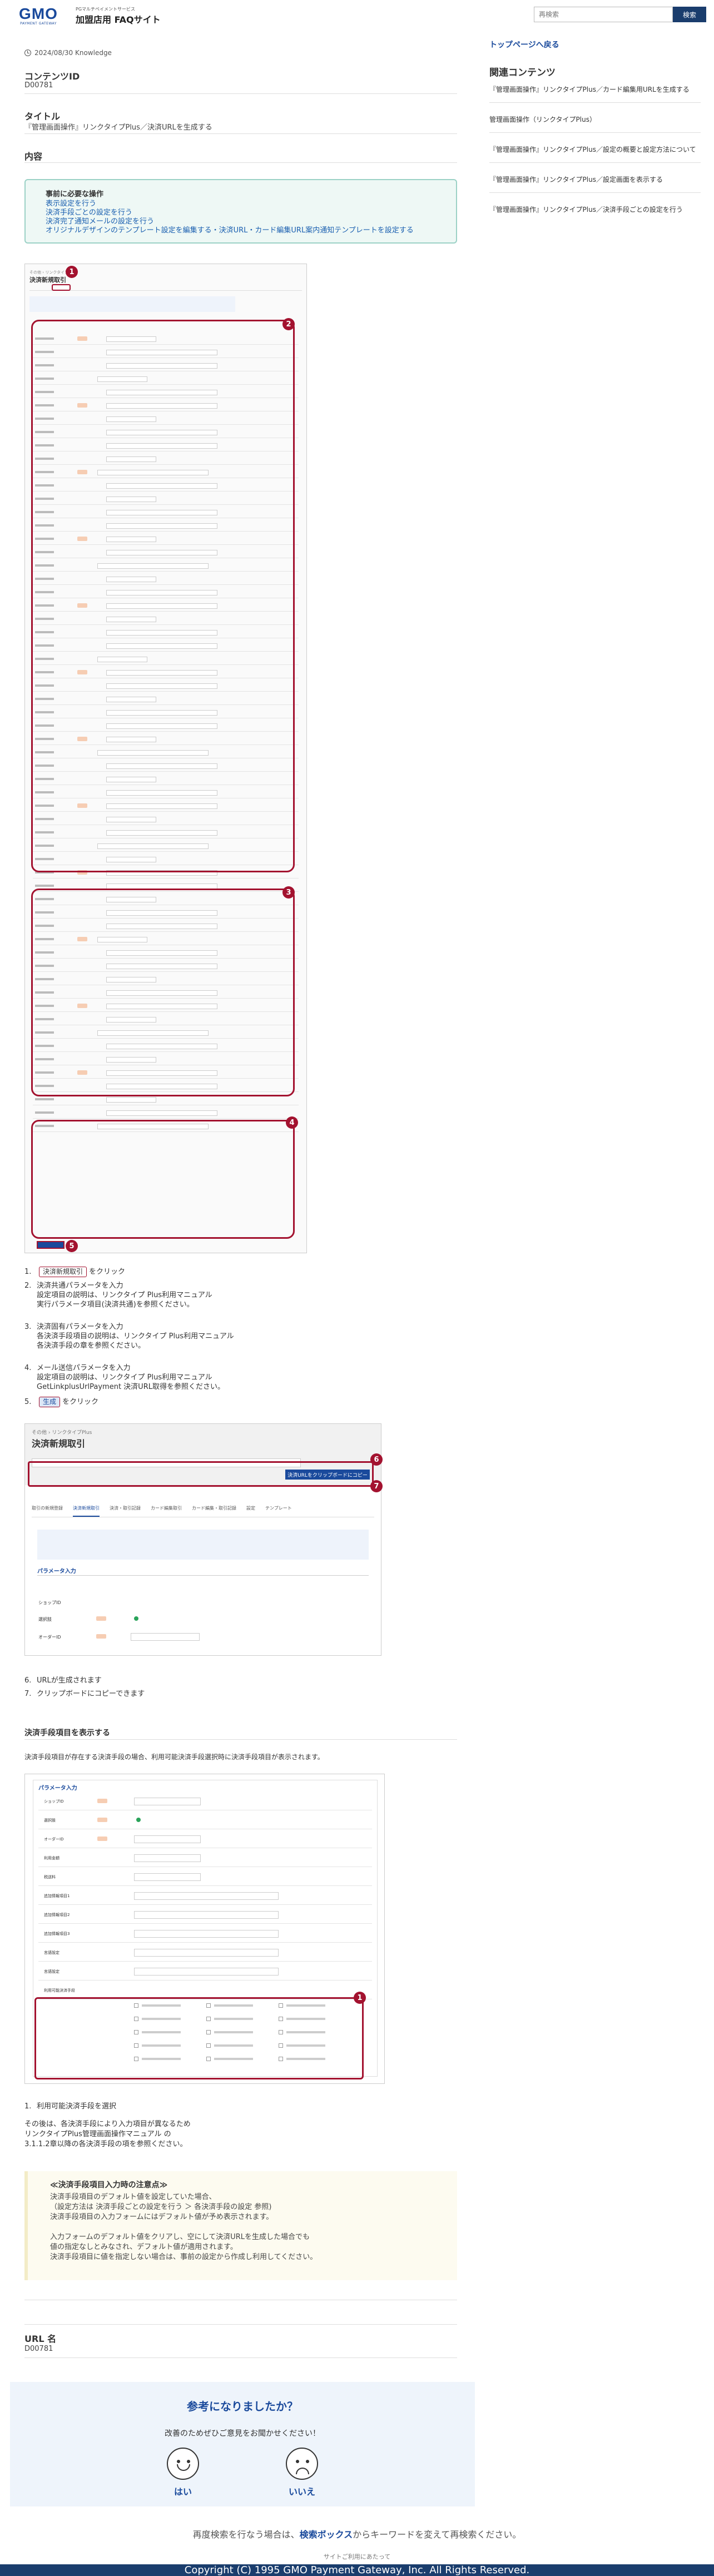  Describe the element at coordinates (302, 2464) in the screenshot. I see `sad-face-icon` at that location.